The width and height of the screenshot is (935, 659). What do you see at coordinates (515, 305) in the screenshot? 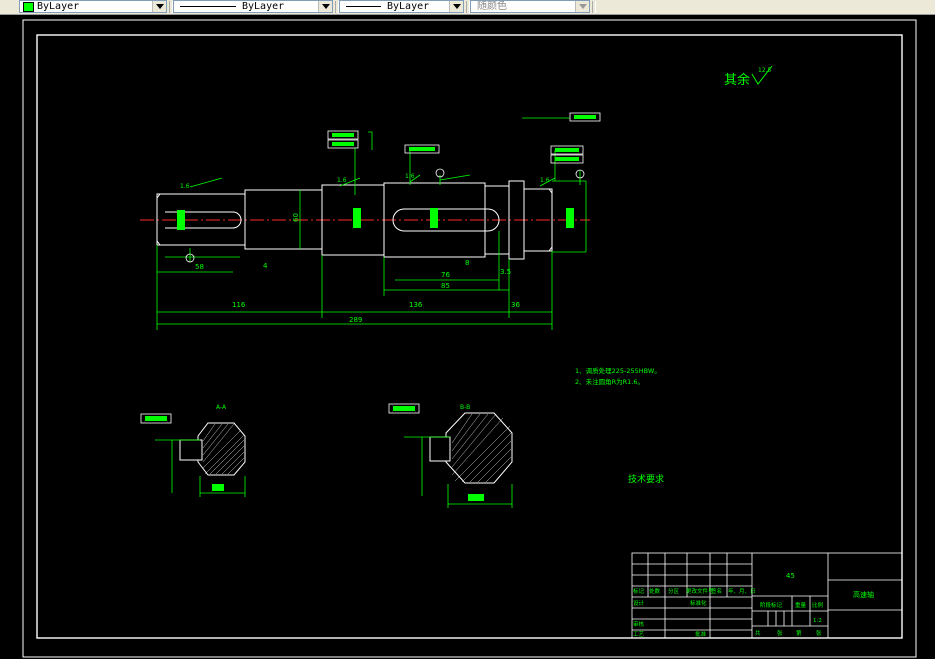
I see `dim-36: 36` at bounding box center [515, 305].